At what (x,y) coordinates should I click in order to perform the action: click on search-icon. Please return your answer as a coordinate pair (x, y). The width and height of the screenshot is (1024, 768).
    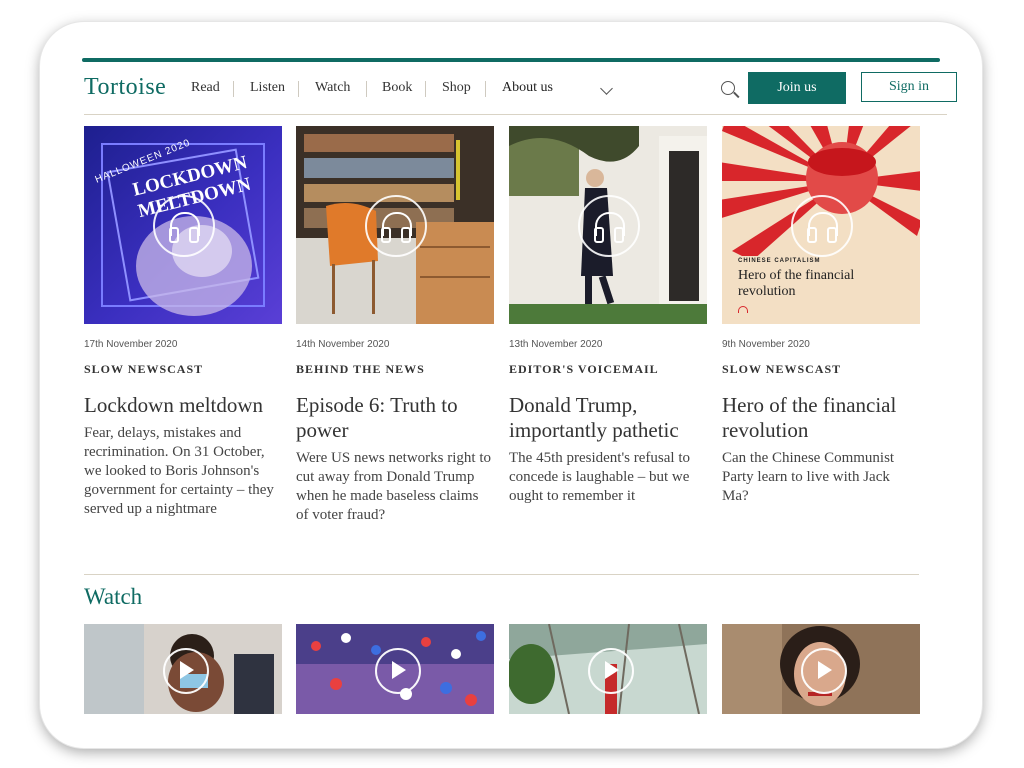
    Looking at the image, I should click on (728, 88).